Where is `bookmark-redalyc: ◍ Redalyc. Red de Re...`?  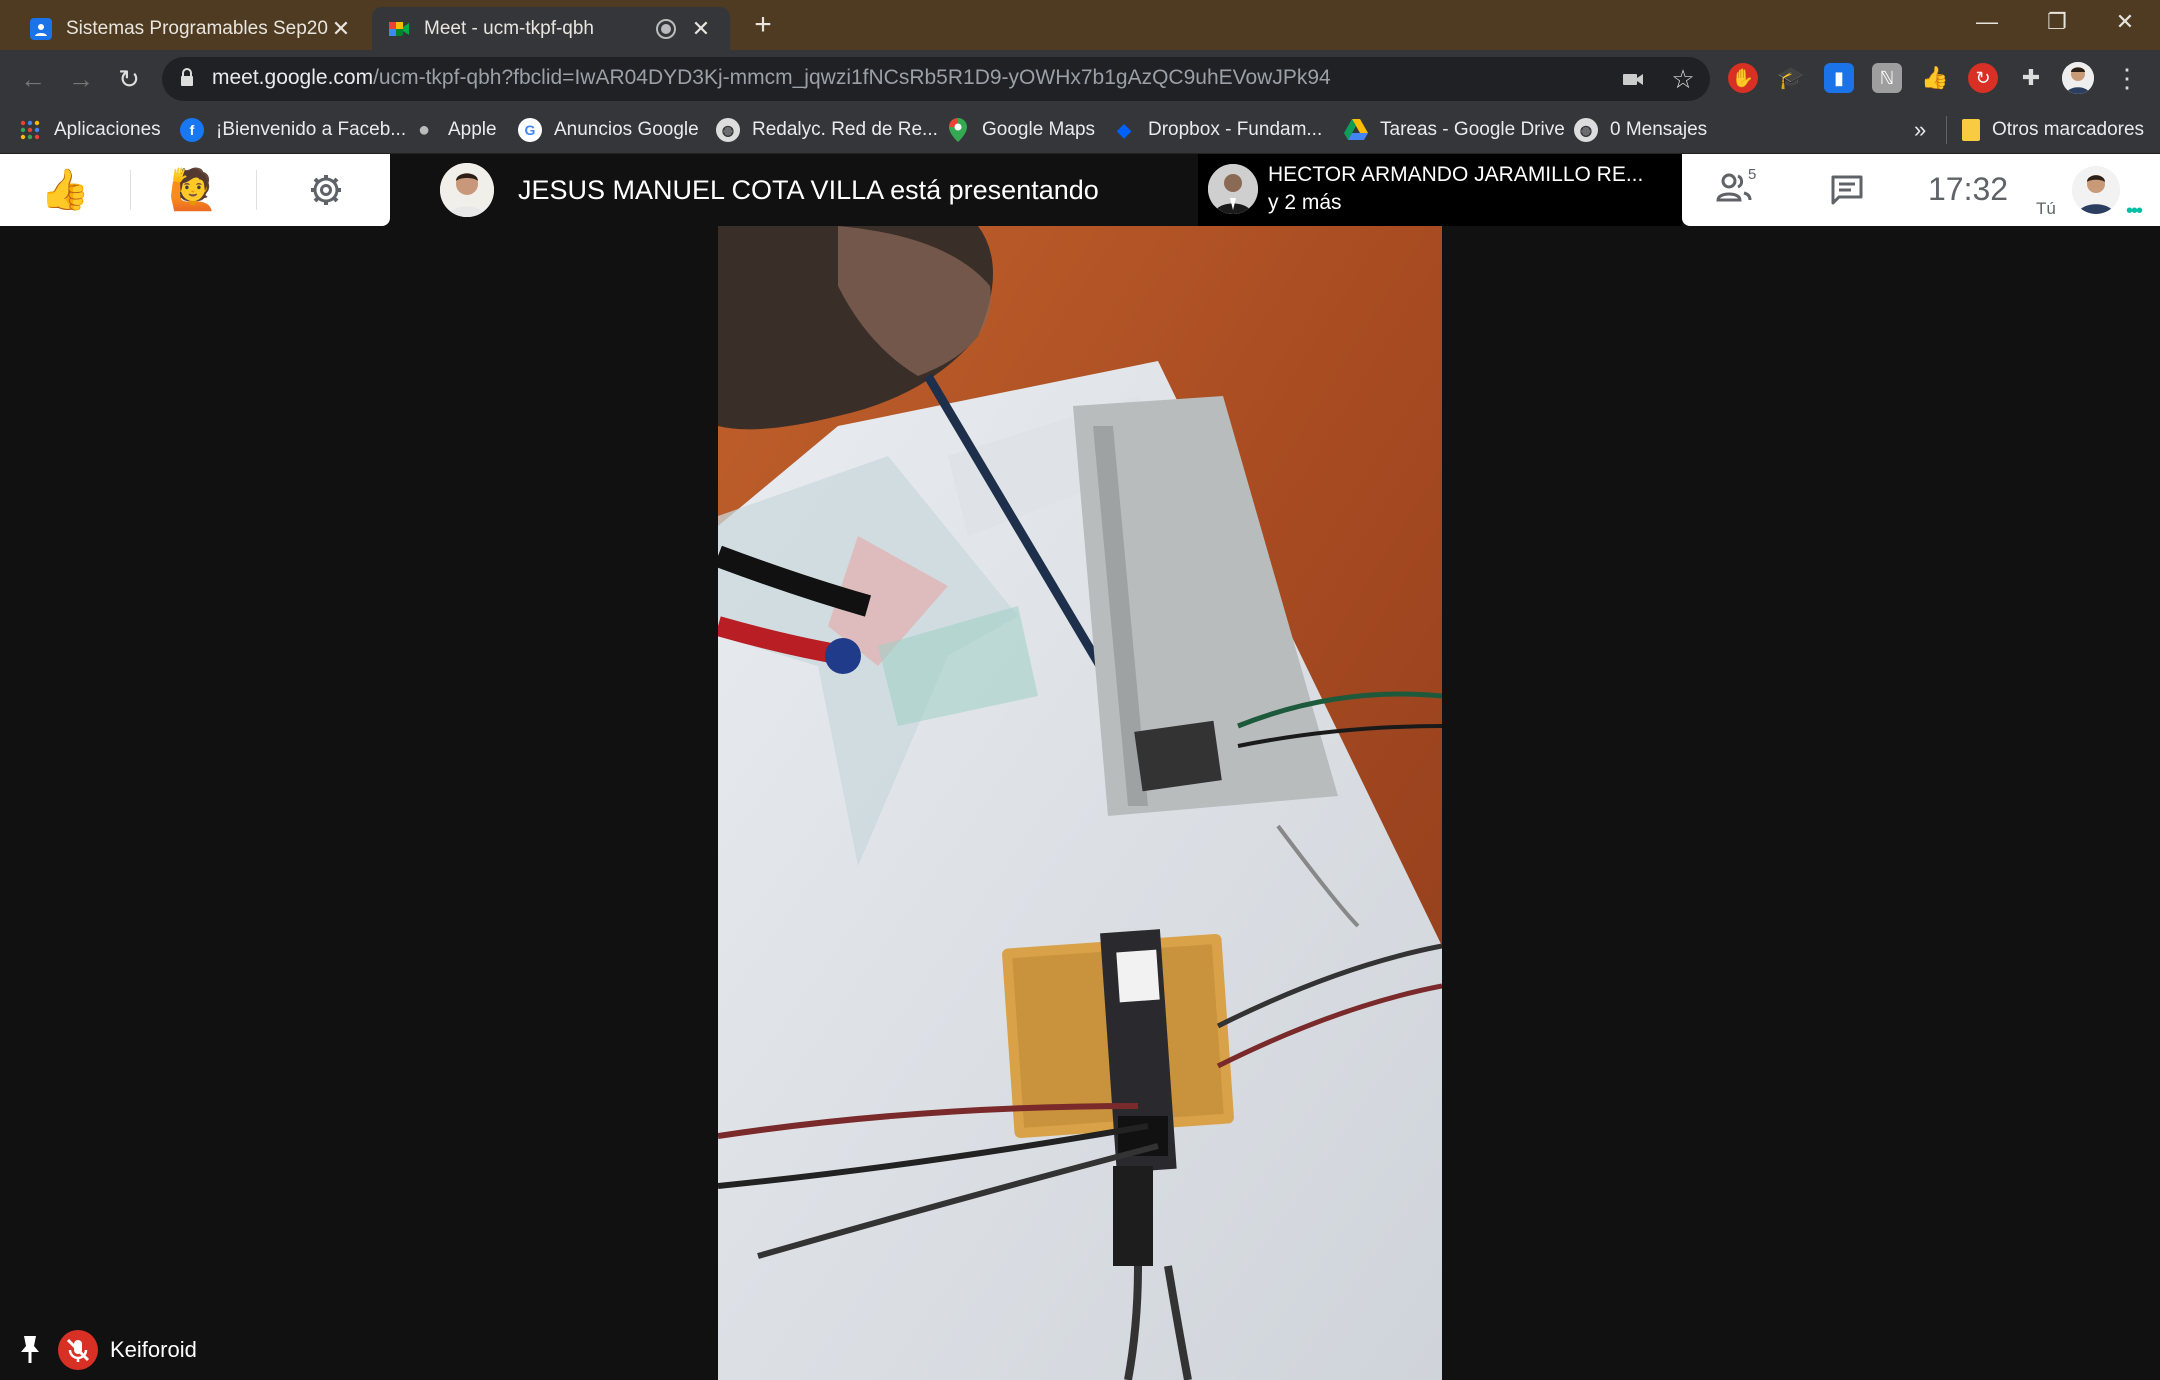 bookmark-redalyc: ◍ Redalyc. Red de Re... is located at coordinates (827, 130).